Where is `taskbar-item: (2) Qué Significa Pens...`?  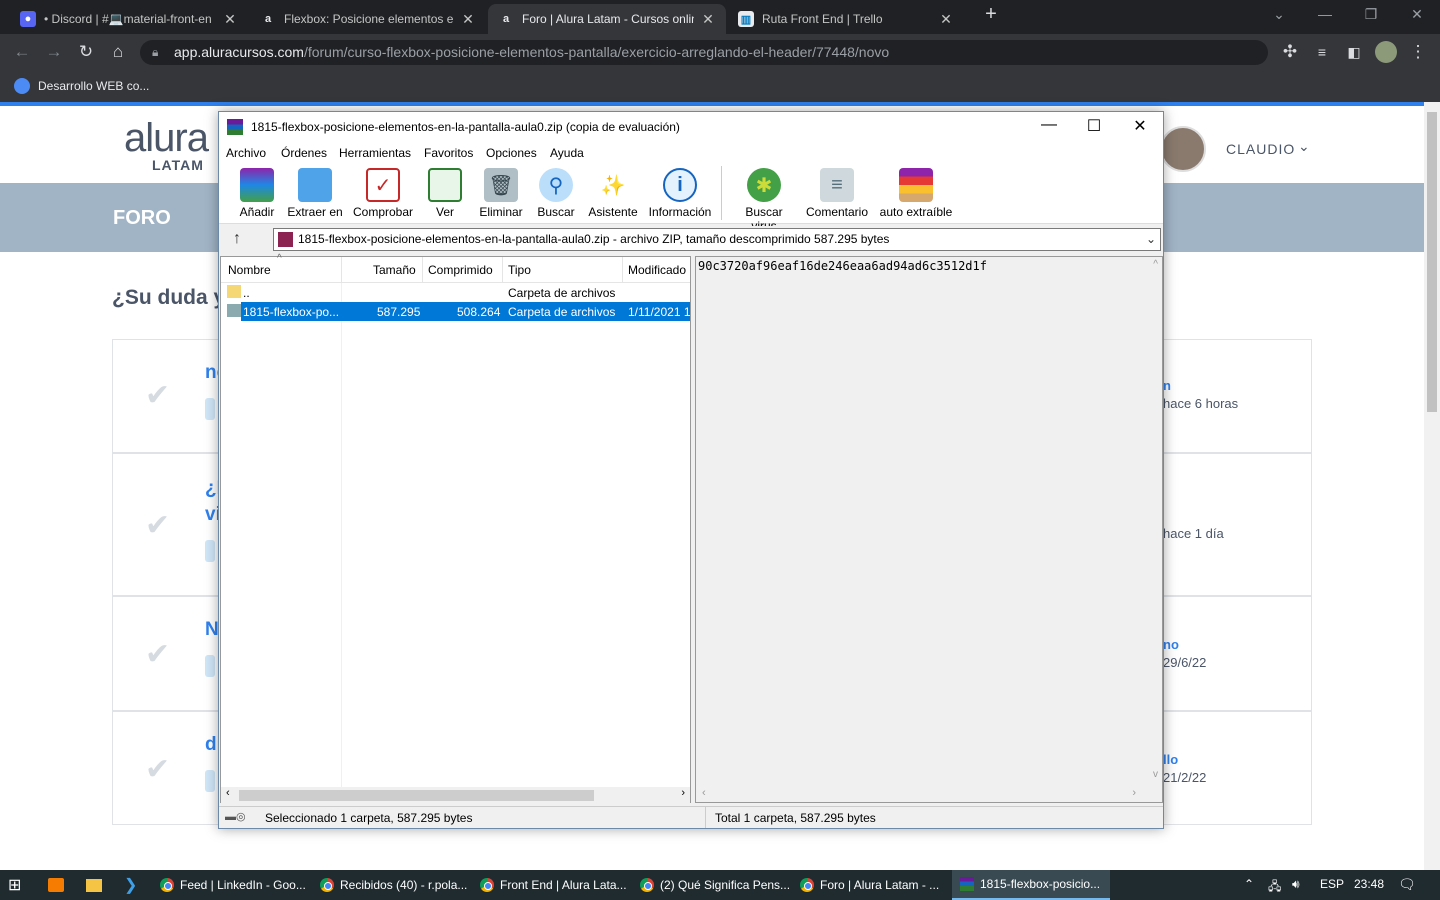 taskbar-item: (2) Qué Significa Pens... is located at coordinates (711, 885).